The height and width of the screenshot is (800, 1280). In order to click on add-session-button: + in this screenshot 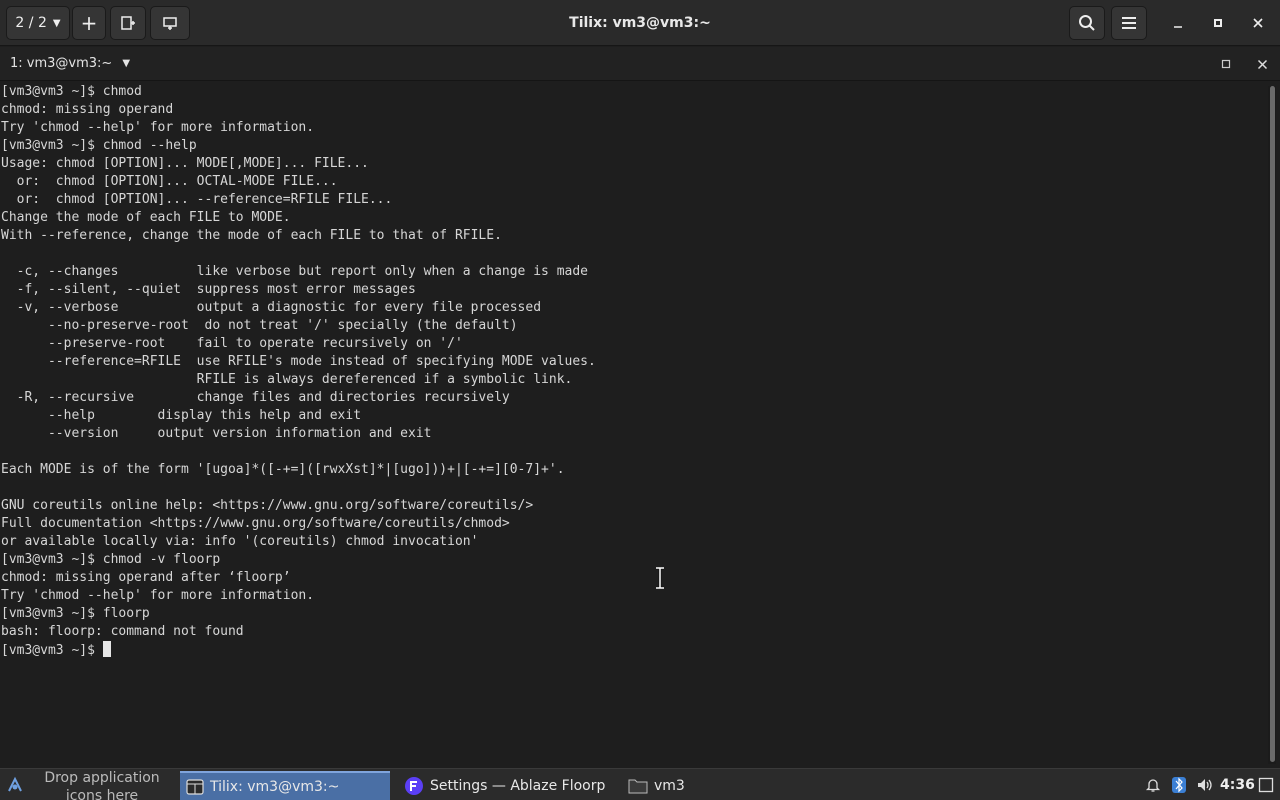, I will do `click(89, 23)`.